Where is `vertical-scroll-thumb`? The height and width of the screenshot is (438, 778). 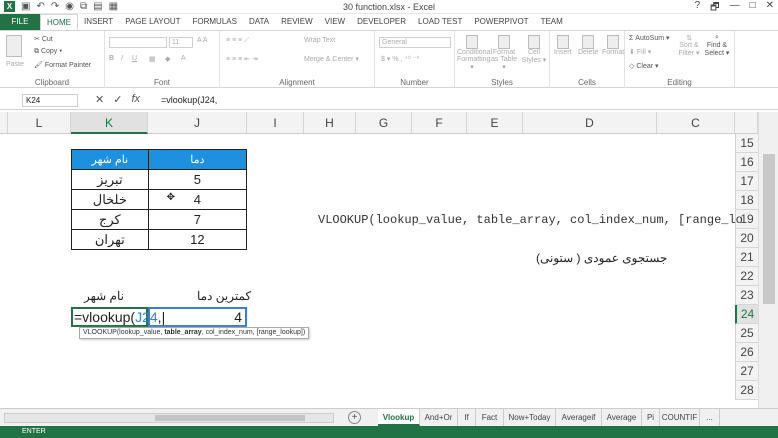
vertical-scroll-thumb is located at coordinates (769, 229).